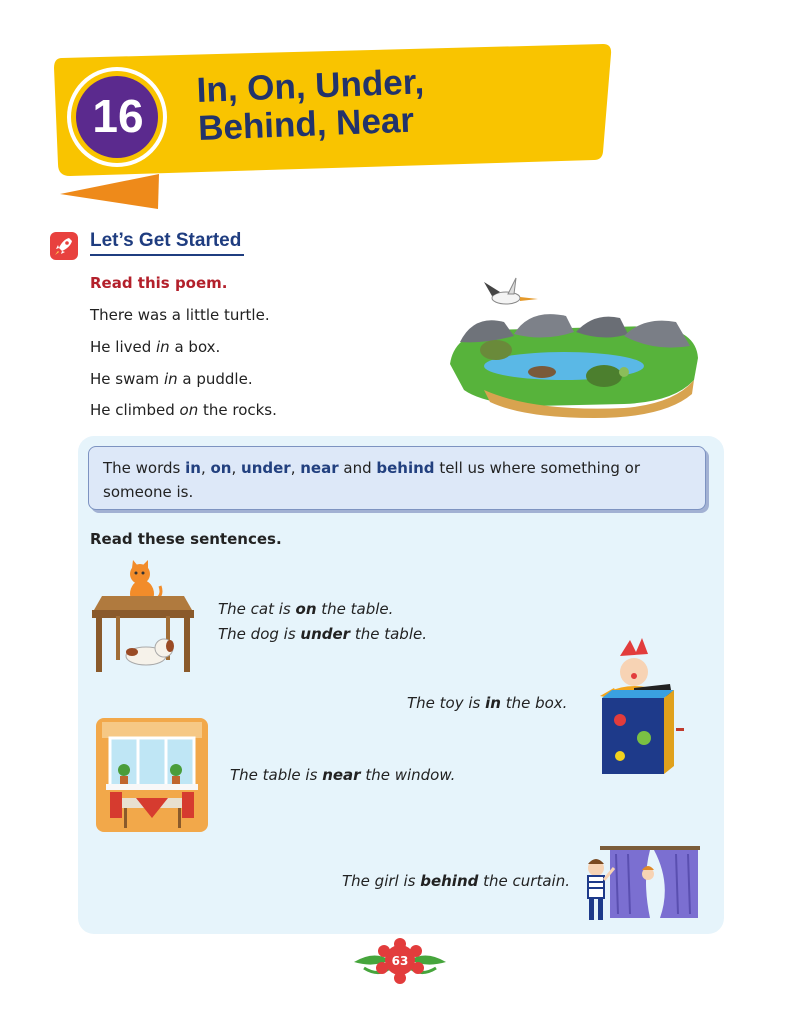 The image size is (800, 1024). Describe the element at coordinates (167, 243) in the screenshot. I see `section-title: Let’s Get Started` at that location.